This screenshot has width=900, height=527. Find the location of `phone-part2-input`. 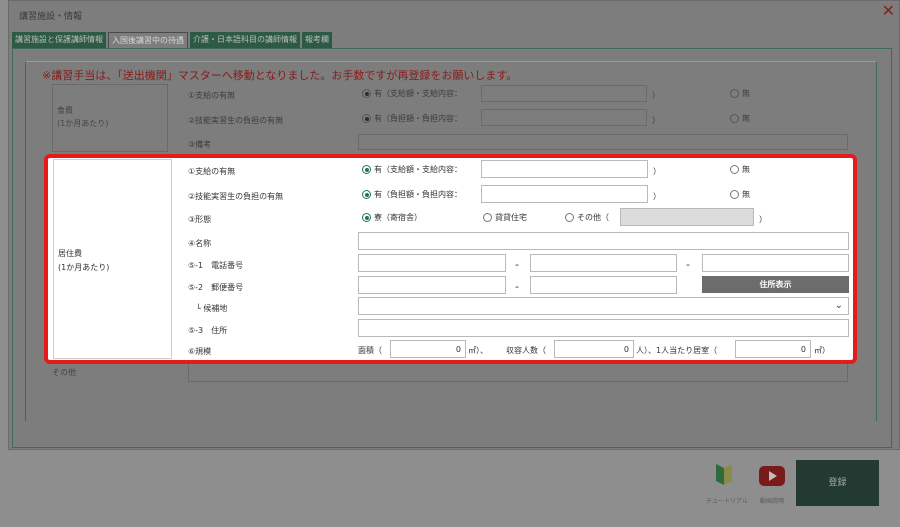

phone-part2-input is located at coordinates (603, 263).